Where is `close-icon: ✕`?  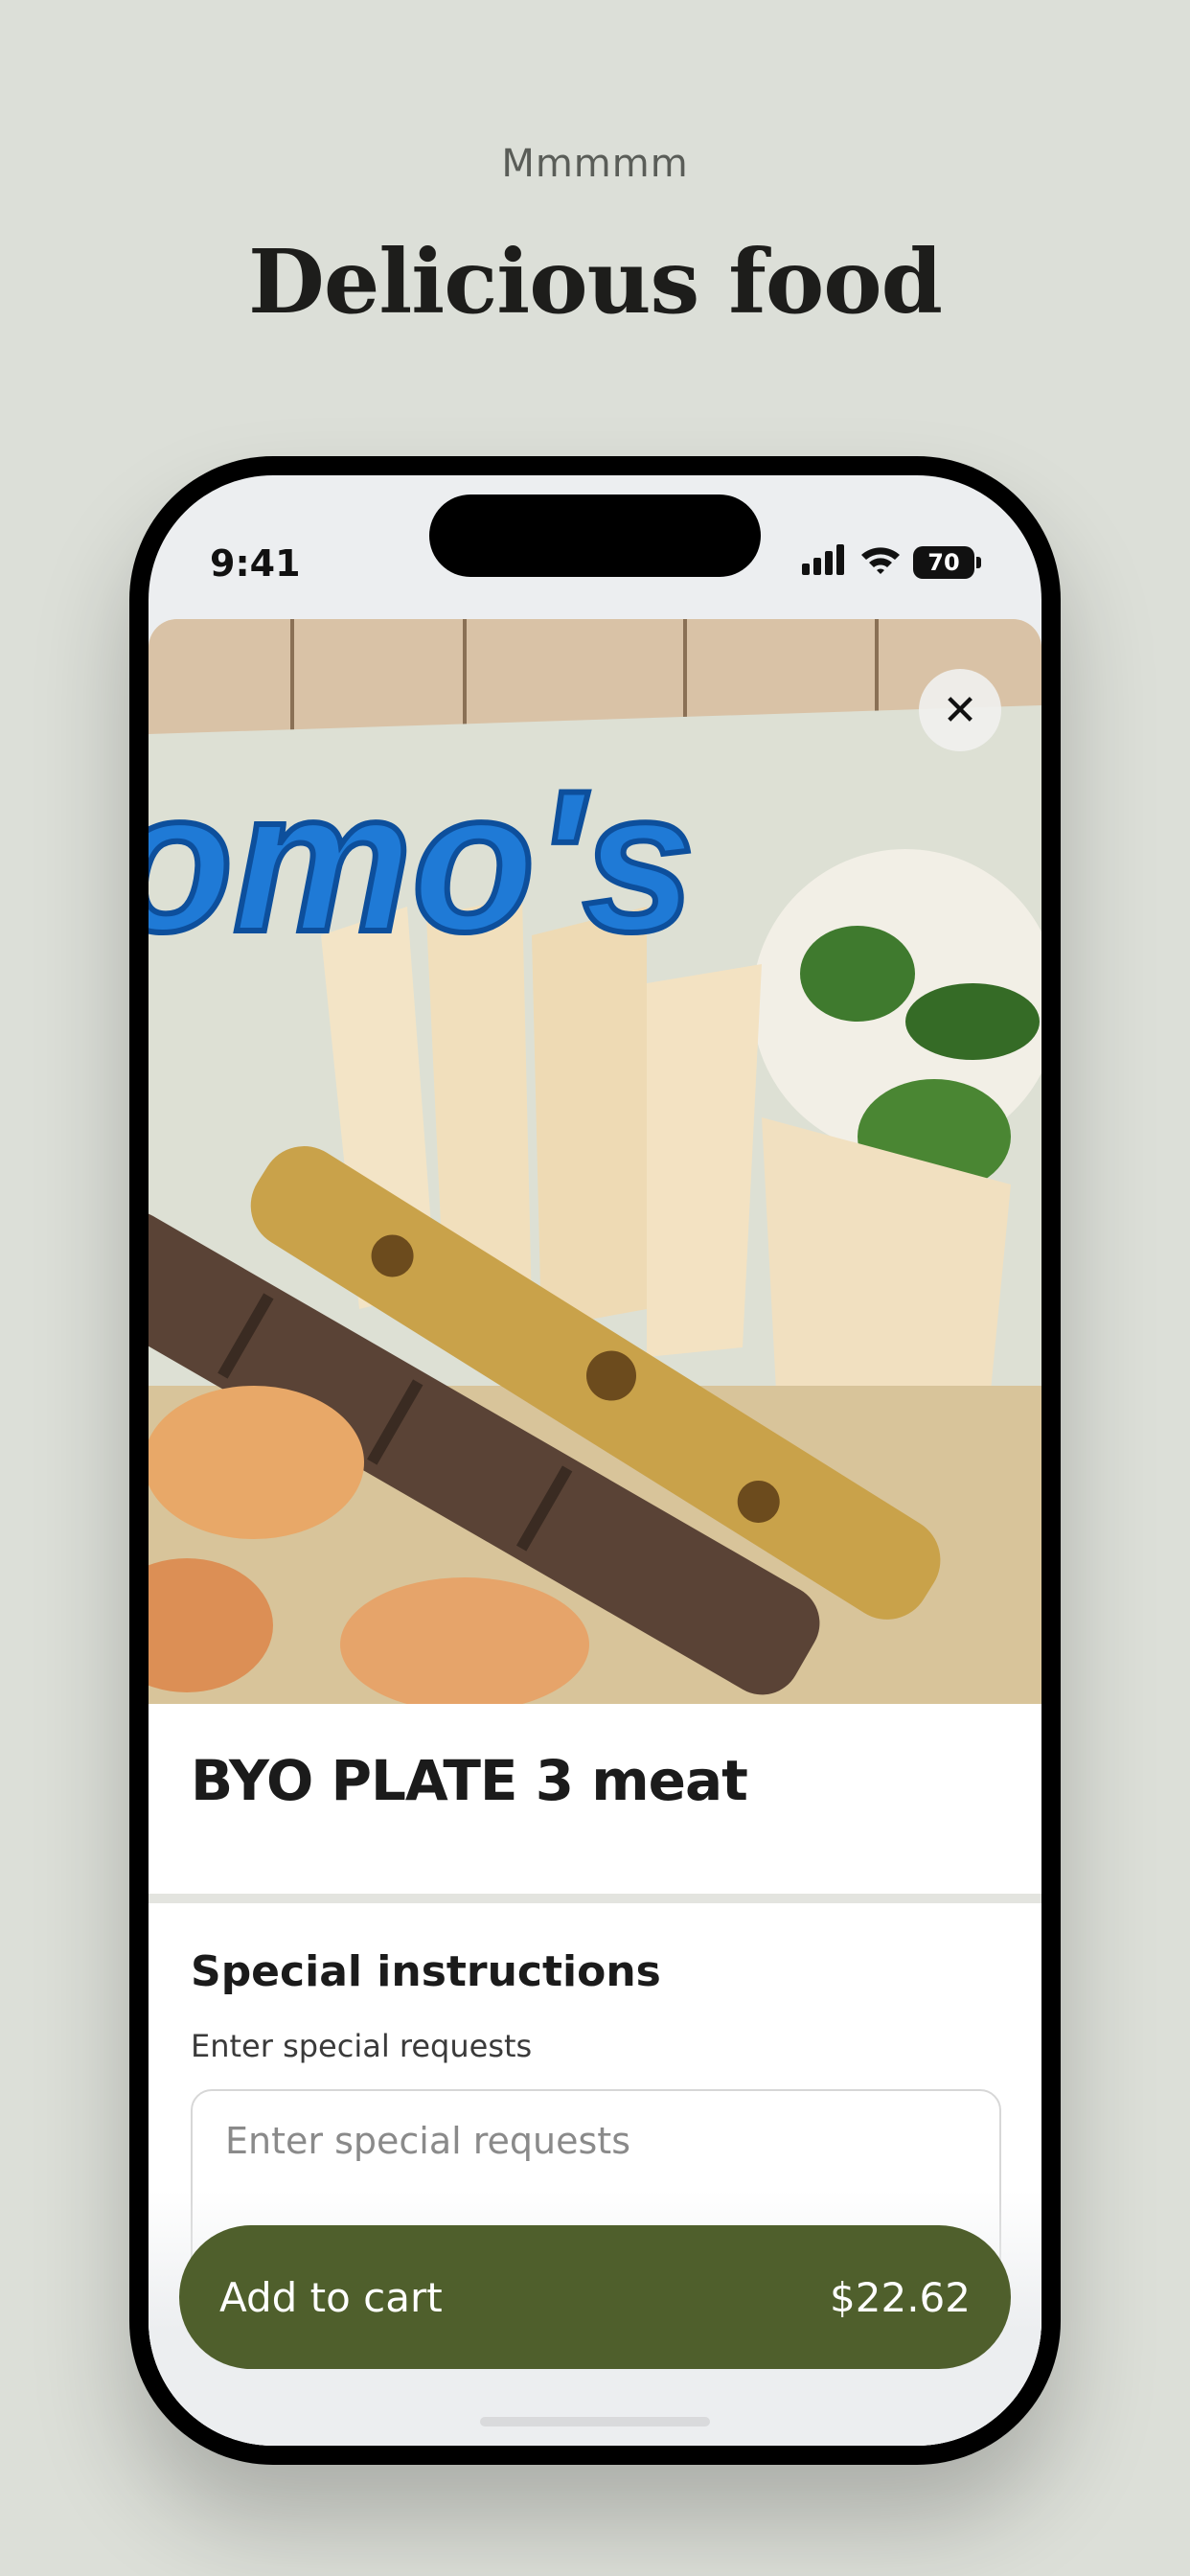 close-icon: ✕ is located at coordinates (960, 710).